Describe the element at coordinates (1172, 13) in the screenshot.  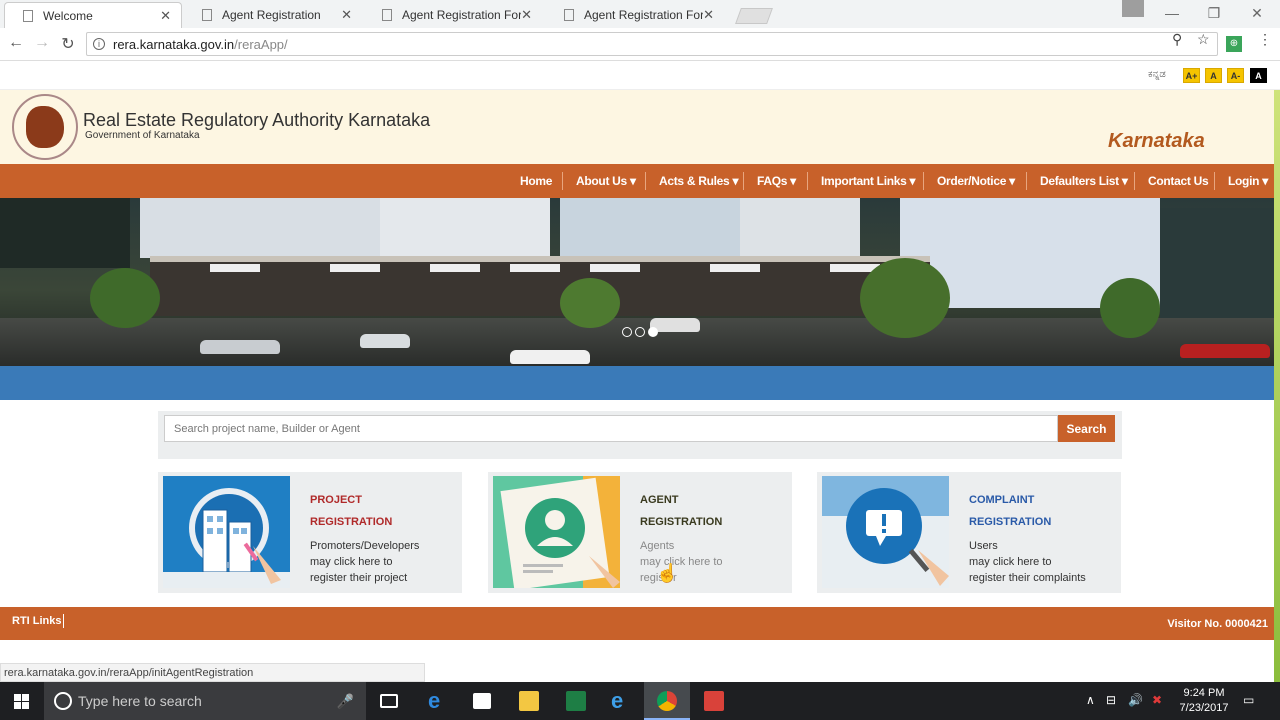
I see `minimize-icon: —` at that location.